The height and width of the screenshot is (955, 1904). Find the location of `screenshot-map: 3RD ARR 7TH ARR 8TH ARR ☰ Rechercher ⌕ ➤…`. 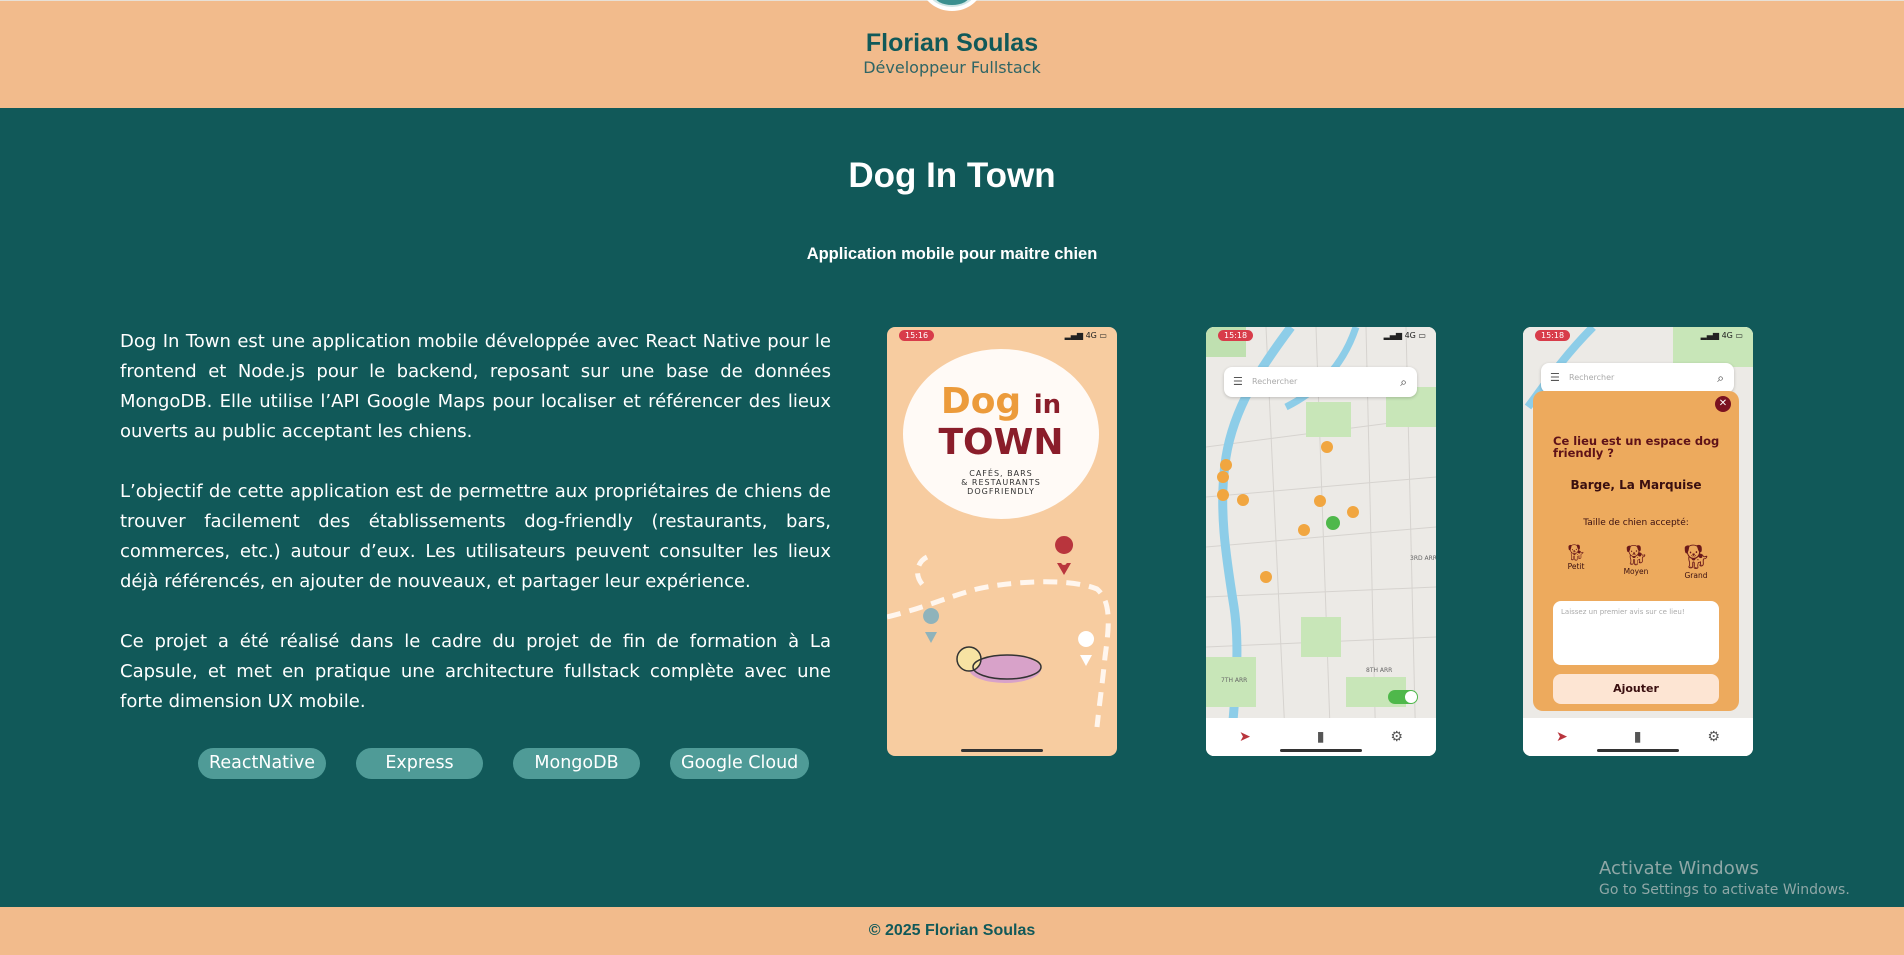

screenshot-map: 3RD ARR 7TH ARR 8TH ARR ☰ Rechercher ⌕ ➤… is located at coordinates (1321, 541).